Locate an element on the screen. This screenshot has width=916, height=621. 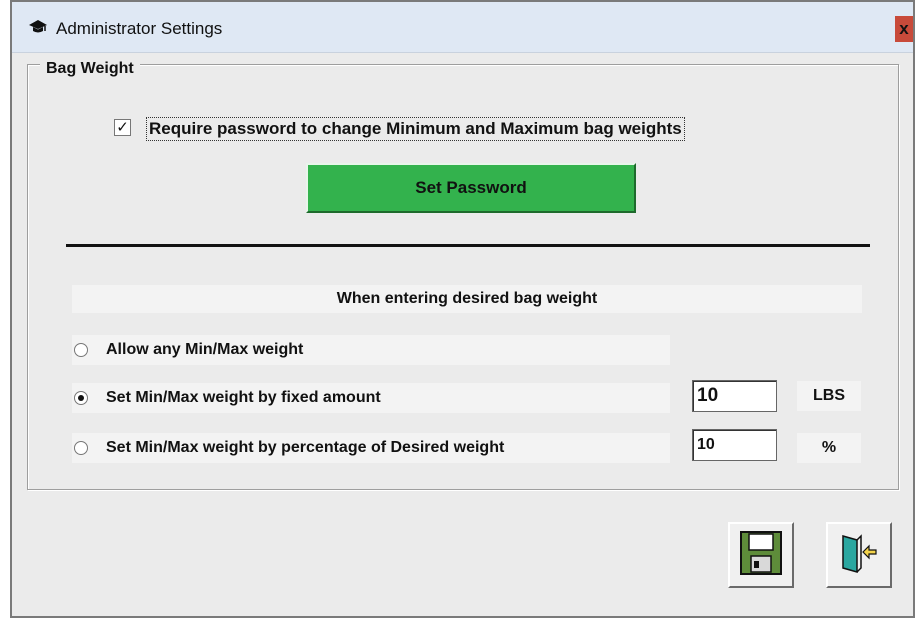
fixed-amount-input is located at coordinates (734, 396).